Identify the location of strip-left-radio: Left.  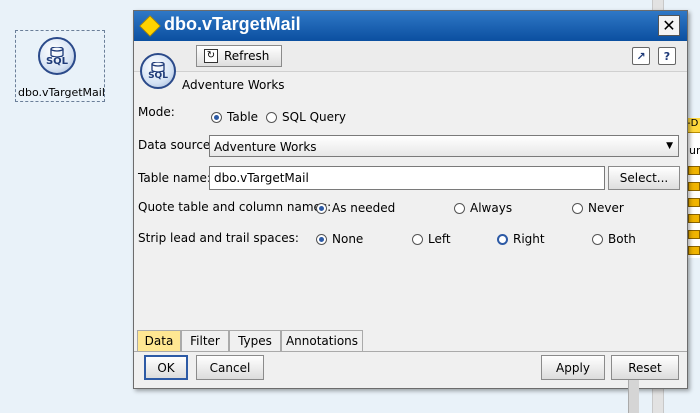
(431, 239).